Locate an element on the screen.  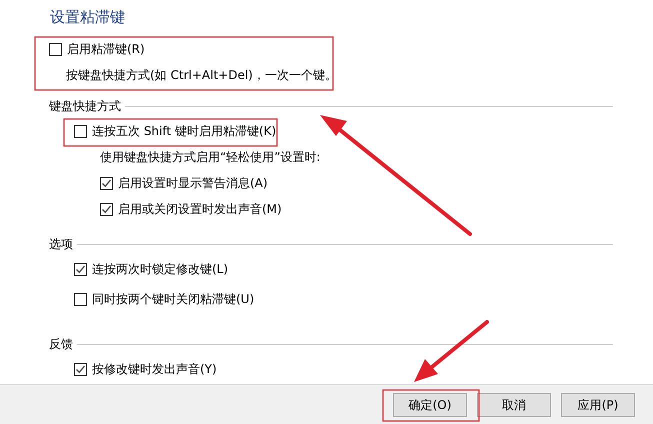
group-heading: 反馈 is located at coordinates (61, 344).